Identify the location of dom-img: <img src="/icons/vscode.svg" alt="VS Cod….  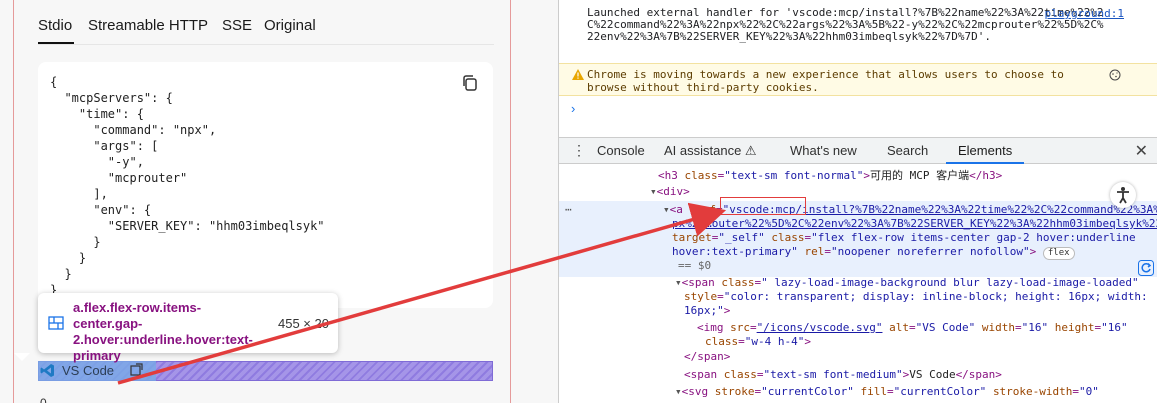
(912, 328).